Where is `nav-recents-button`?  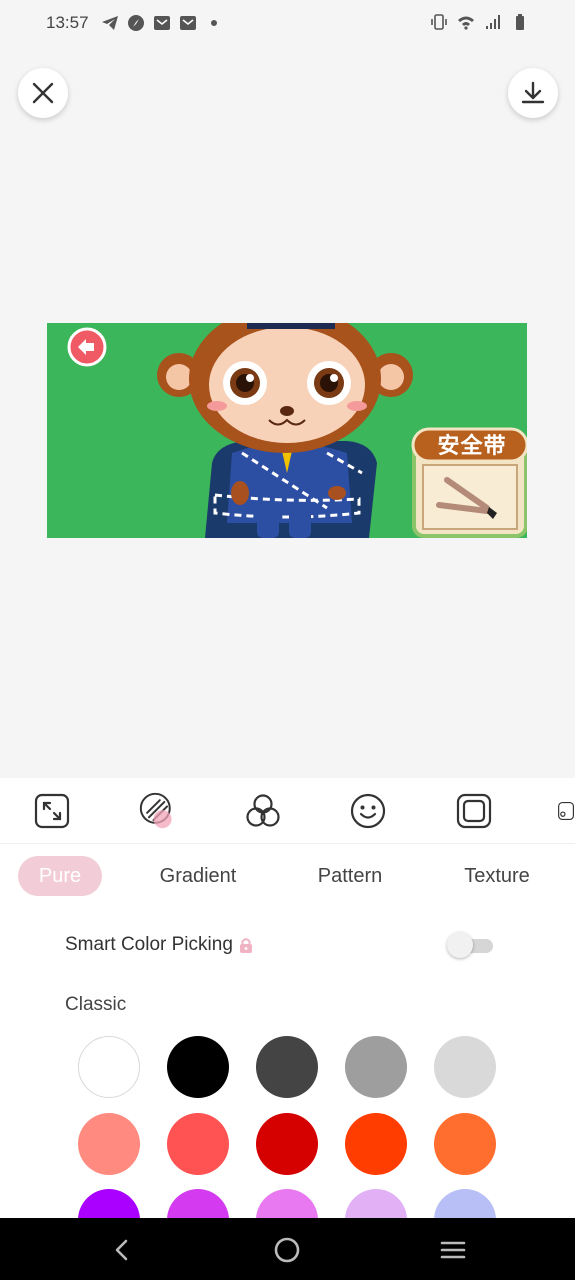
nav-recents-button is located at coordinates (453, 1250).